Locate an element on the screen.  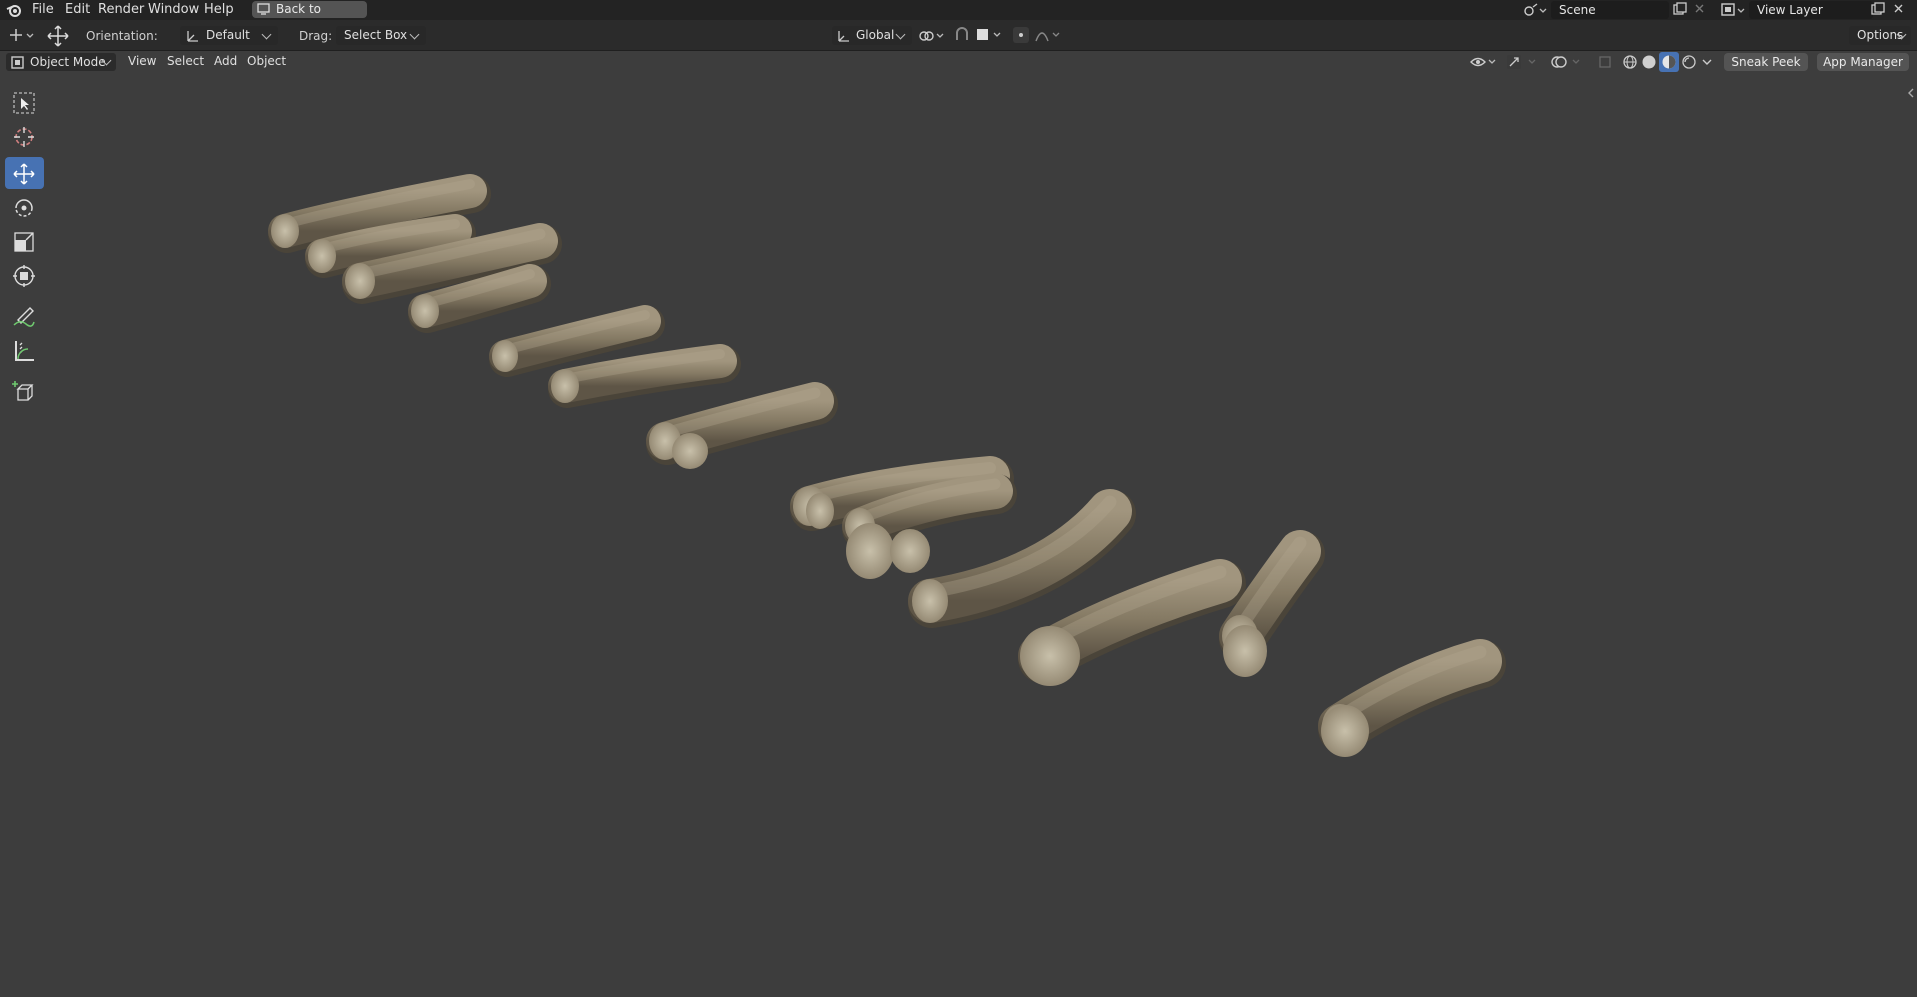
transform-orientation-dropdown: Global is located at coordinates (872, 35).